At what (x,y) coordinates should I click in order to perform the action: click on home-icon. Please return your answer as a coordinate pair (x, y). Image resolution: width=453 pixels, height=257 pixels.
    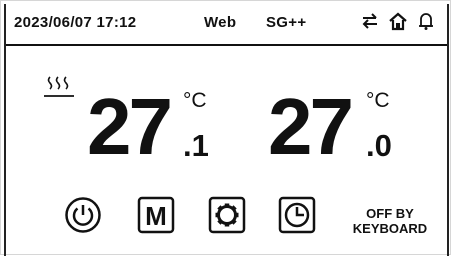
    Looking at the image, I should click on (398, 23).